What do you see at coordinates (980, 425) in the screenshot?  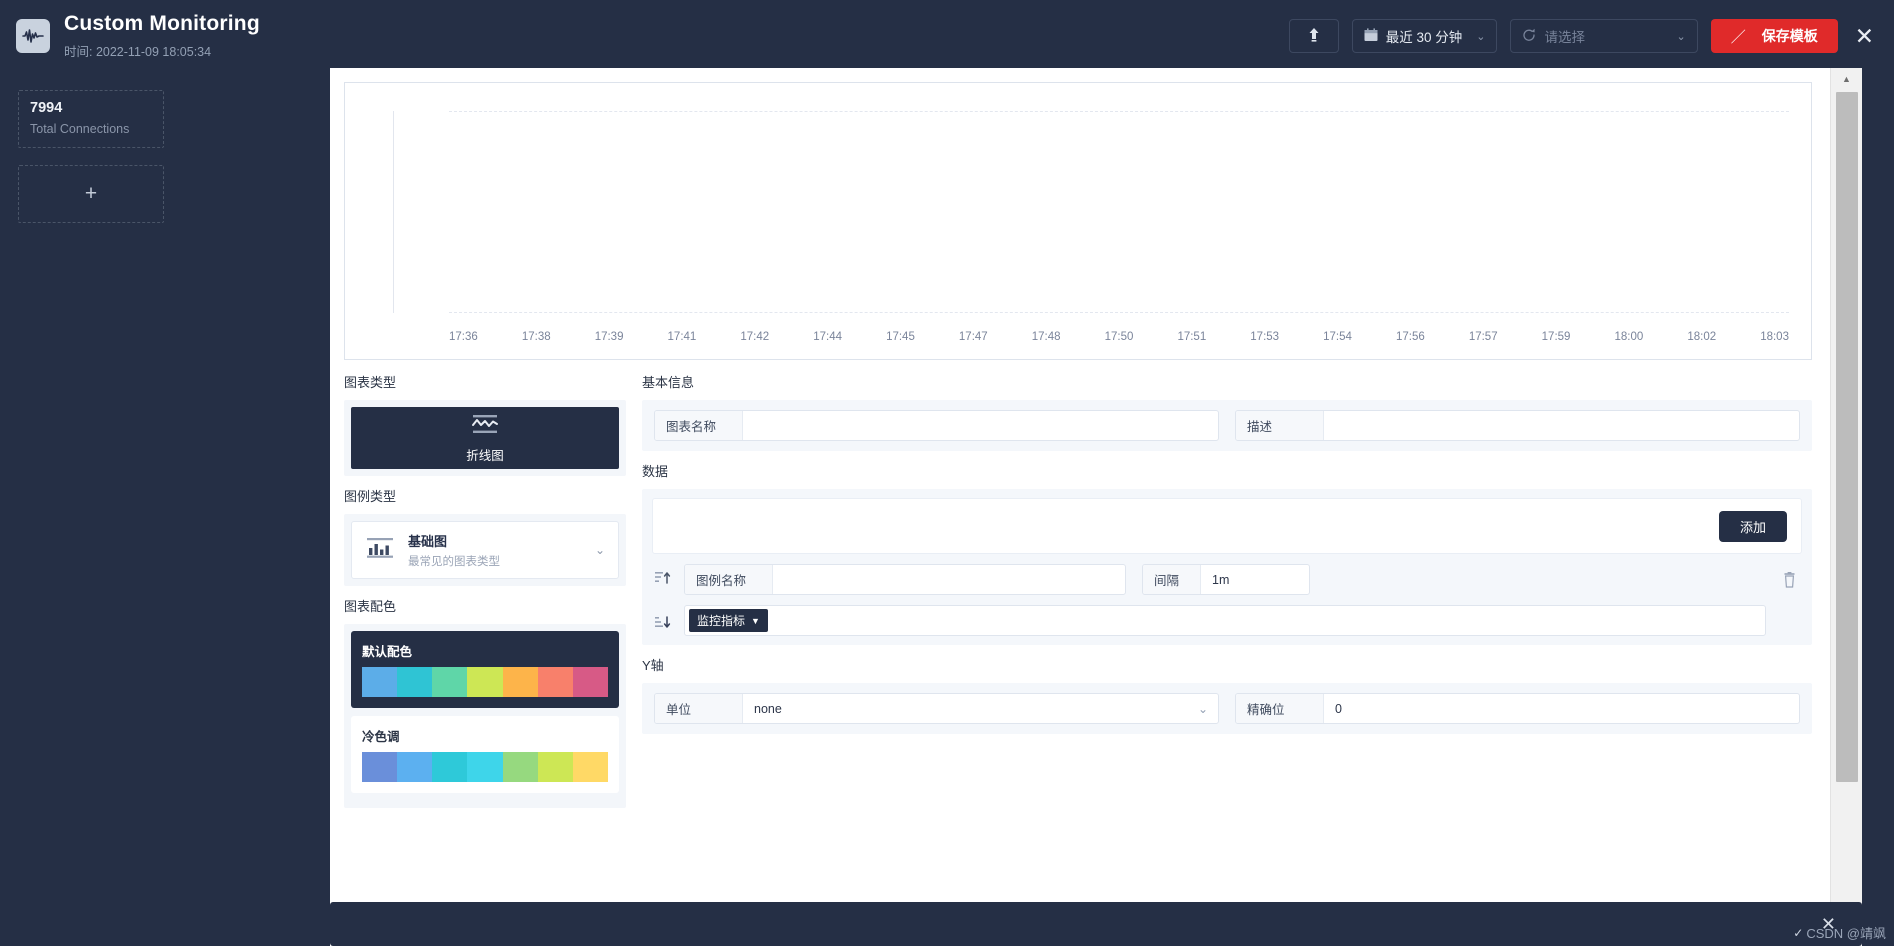 I see `chart-name-input` at bounding box center [980, 425].